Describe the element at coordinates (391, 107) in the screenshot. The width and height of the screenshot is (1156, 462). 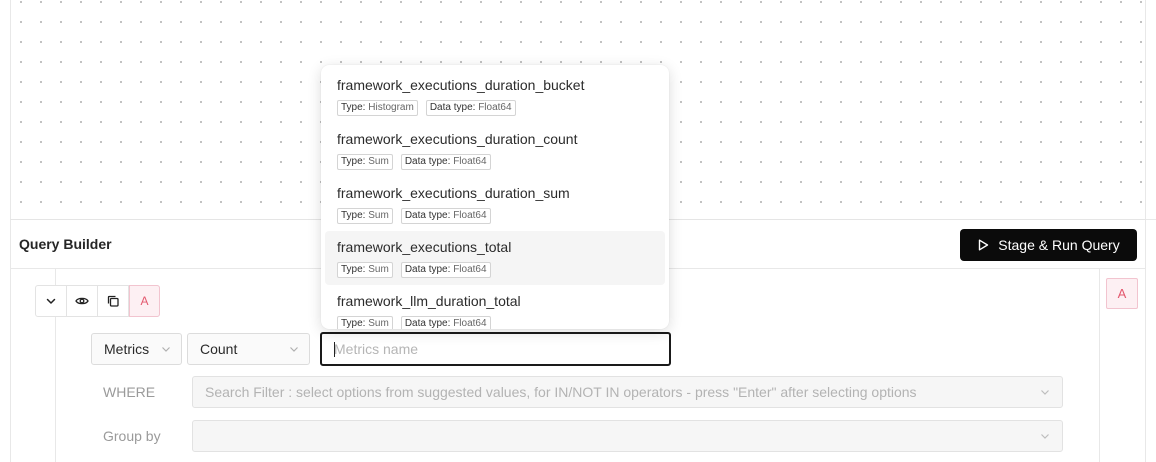
I see `tag-value: Histogram` at that location.